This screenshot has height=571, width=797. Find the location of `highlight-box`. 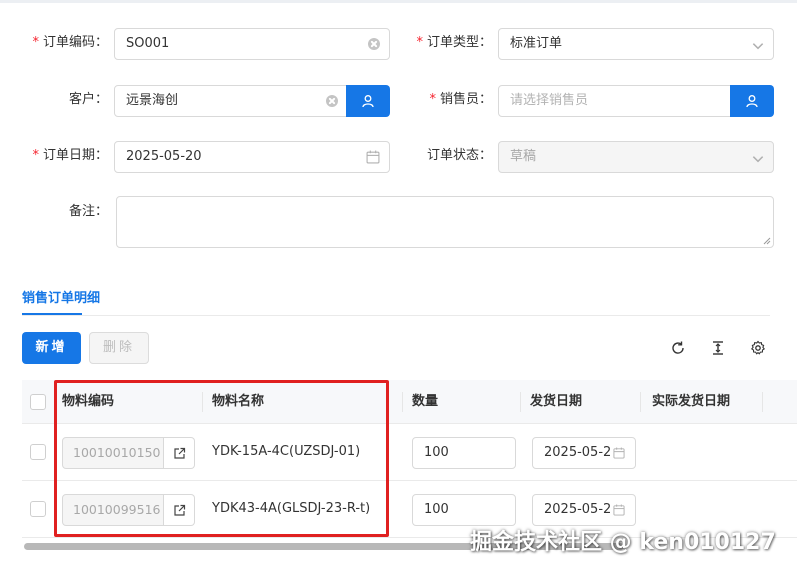

highlight-box is located at coordinates (221, 458).